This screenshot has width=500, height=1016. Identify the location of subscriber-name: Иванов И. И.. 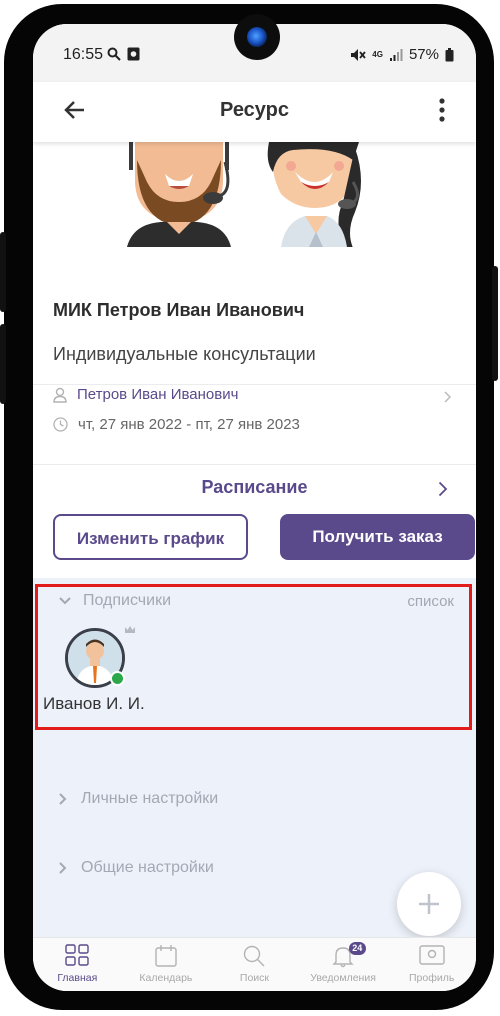
(94, 704).